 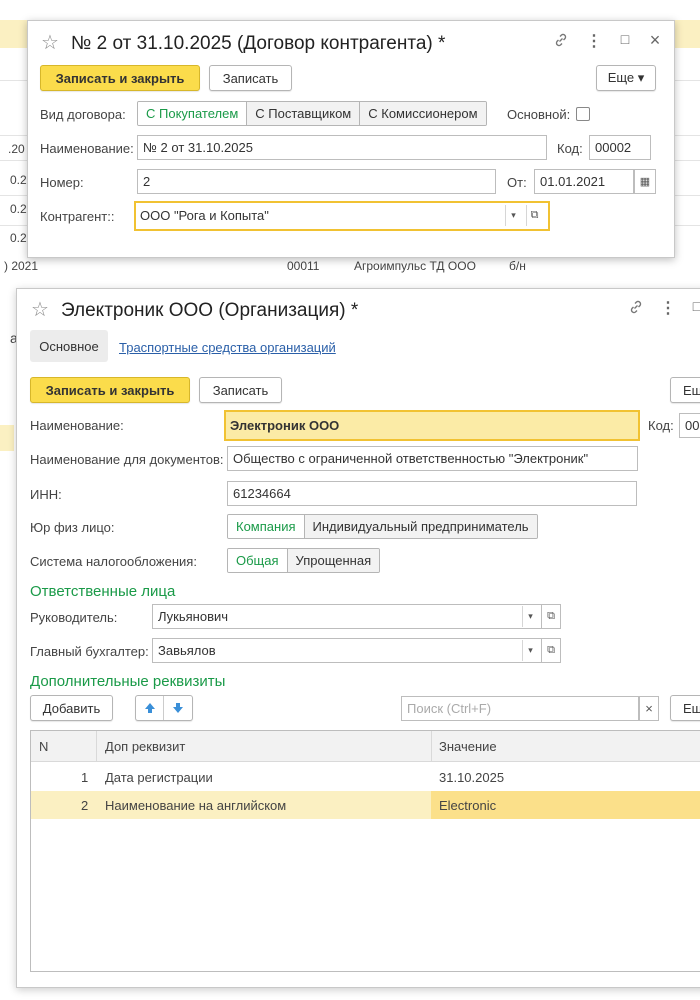 What do you see at coordinates (655, 40) in the screenshot?
I see `close-icon: ×` at bounding box center [655, 40].